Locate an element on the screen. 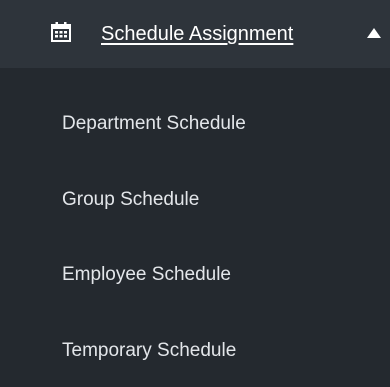 This screenshot has width=390, height=387. menu-item-group-schedule: Group Schedule is located at coordinates (195, 201).